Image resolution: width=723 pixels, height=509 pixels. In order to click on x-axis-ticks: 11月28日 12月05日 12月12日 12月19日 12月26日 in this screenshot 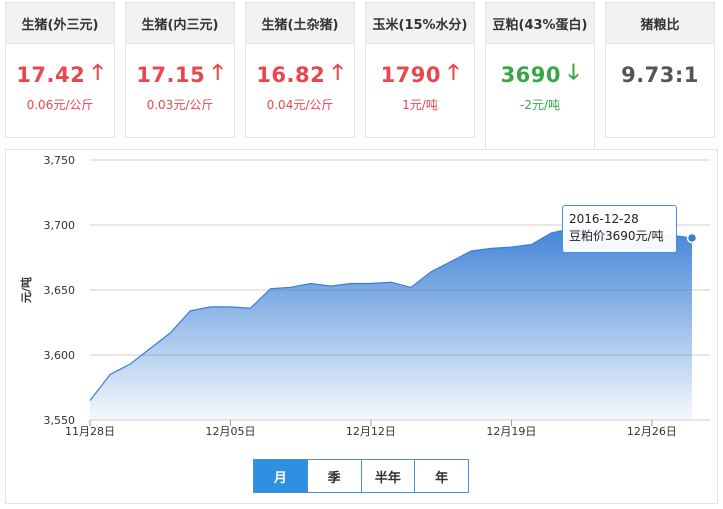, I will do `click(371, 429)`.